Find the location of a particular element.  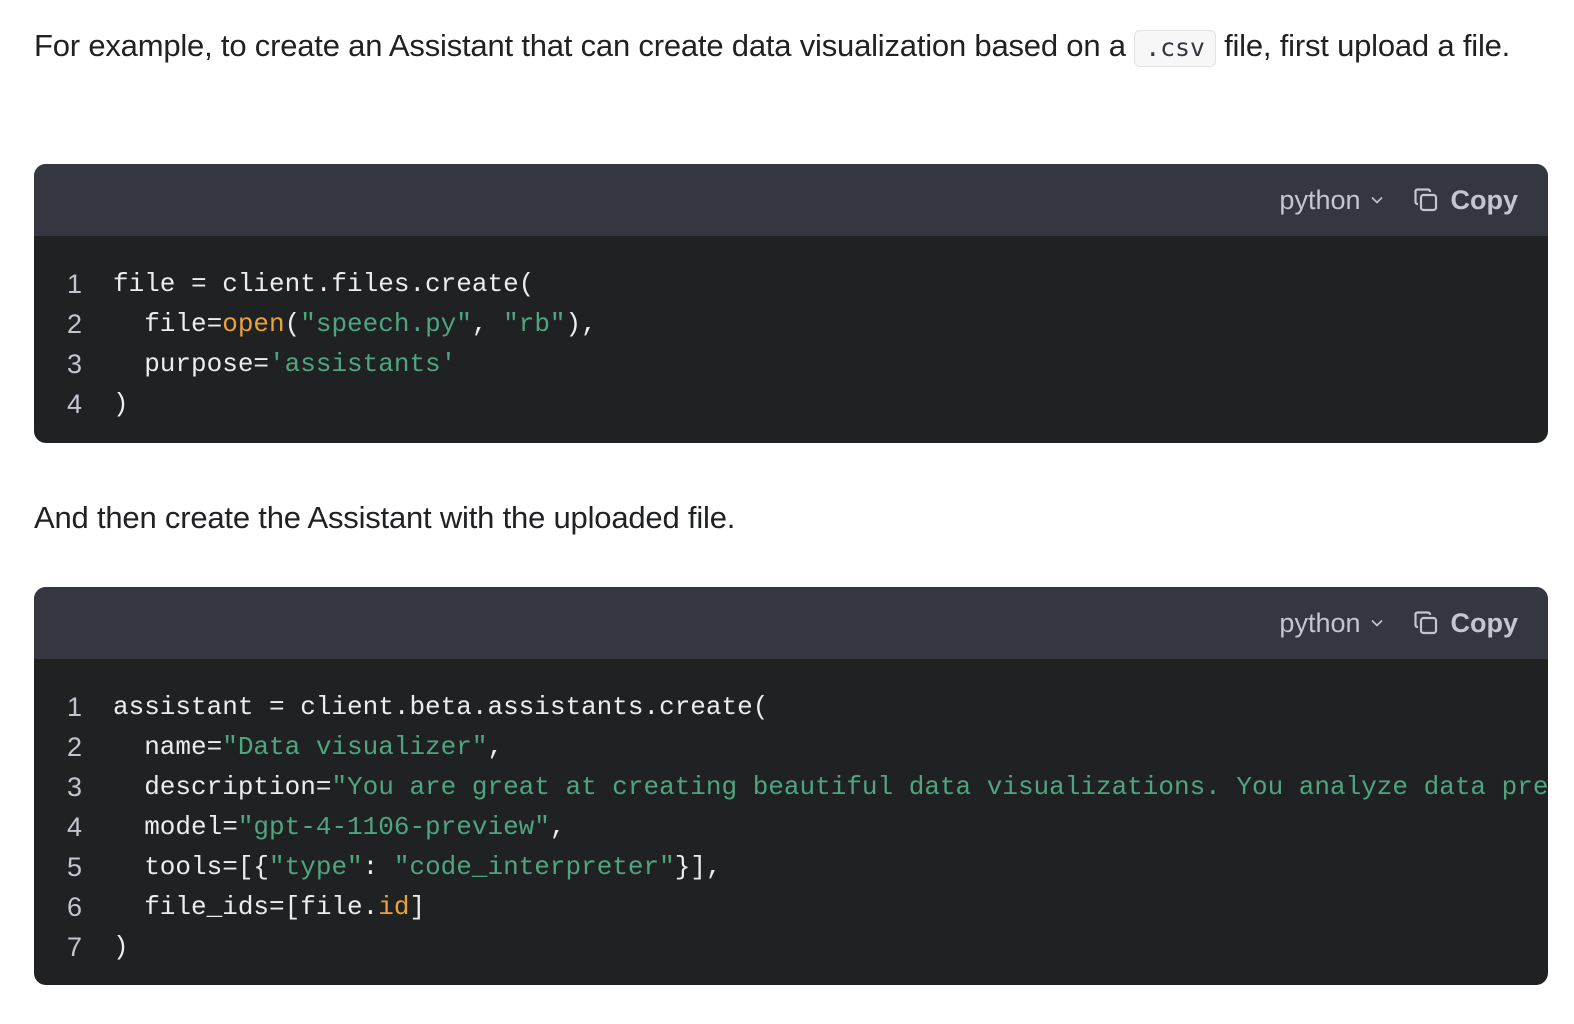

code-token: open is located at coordinates (253, 324).